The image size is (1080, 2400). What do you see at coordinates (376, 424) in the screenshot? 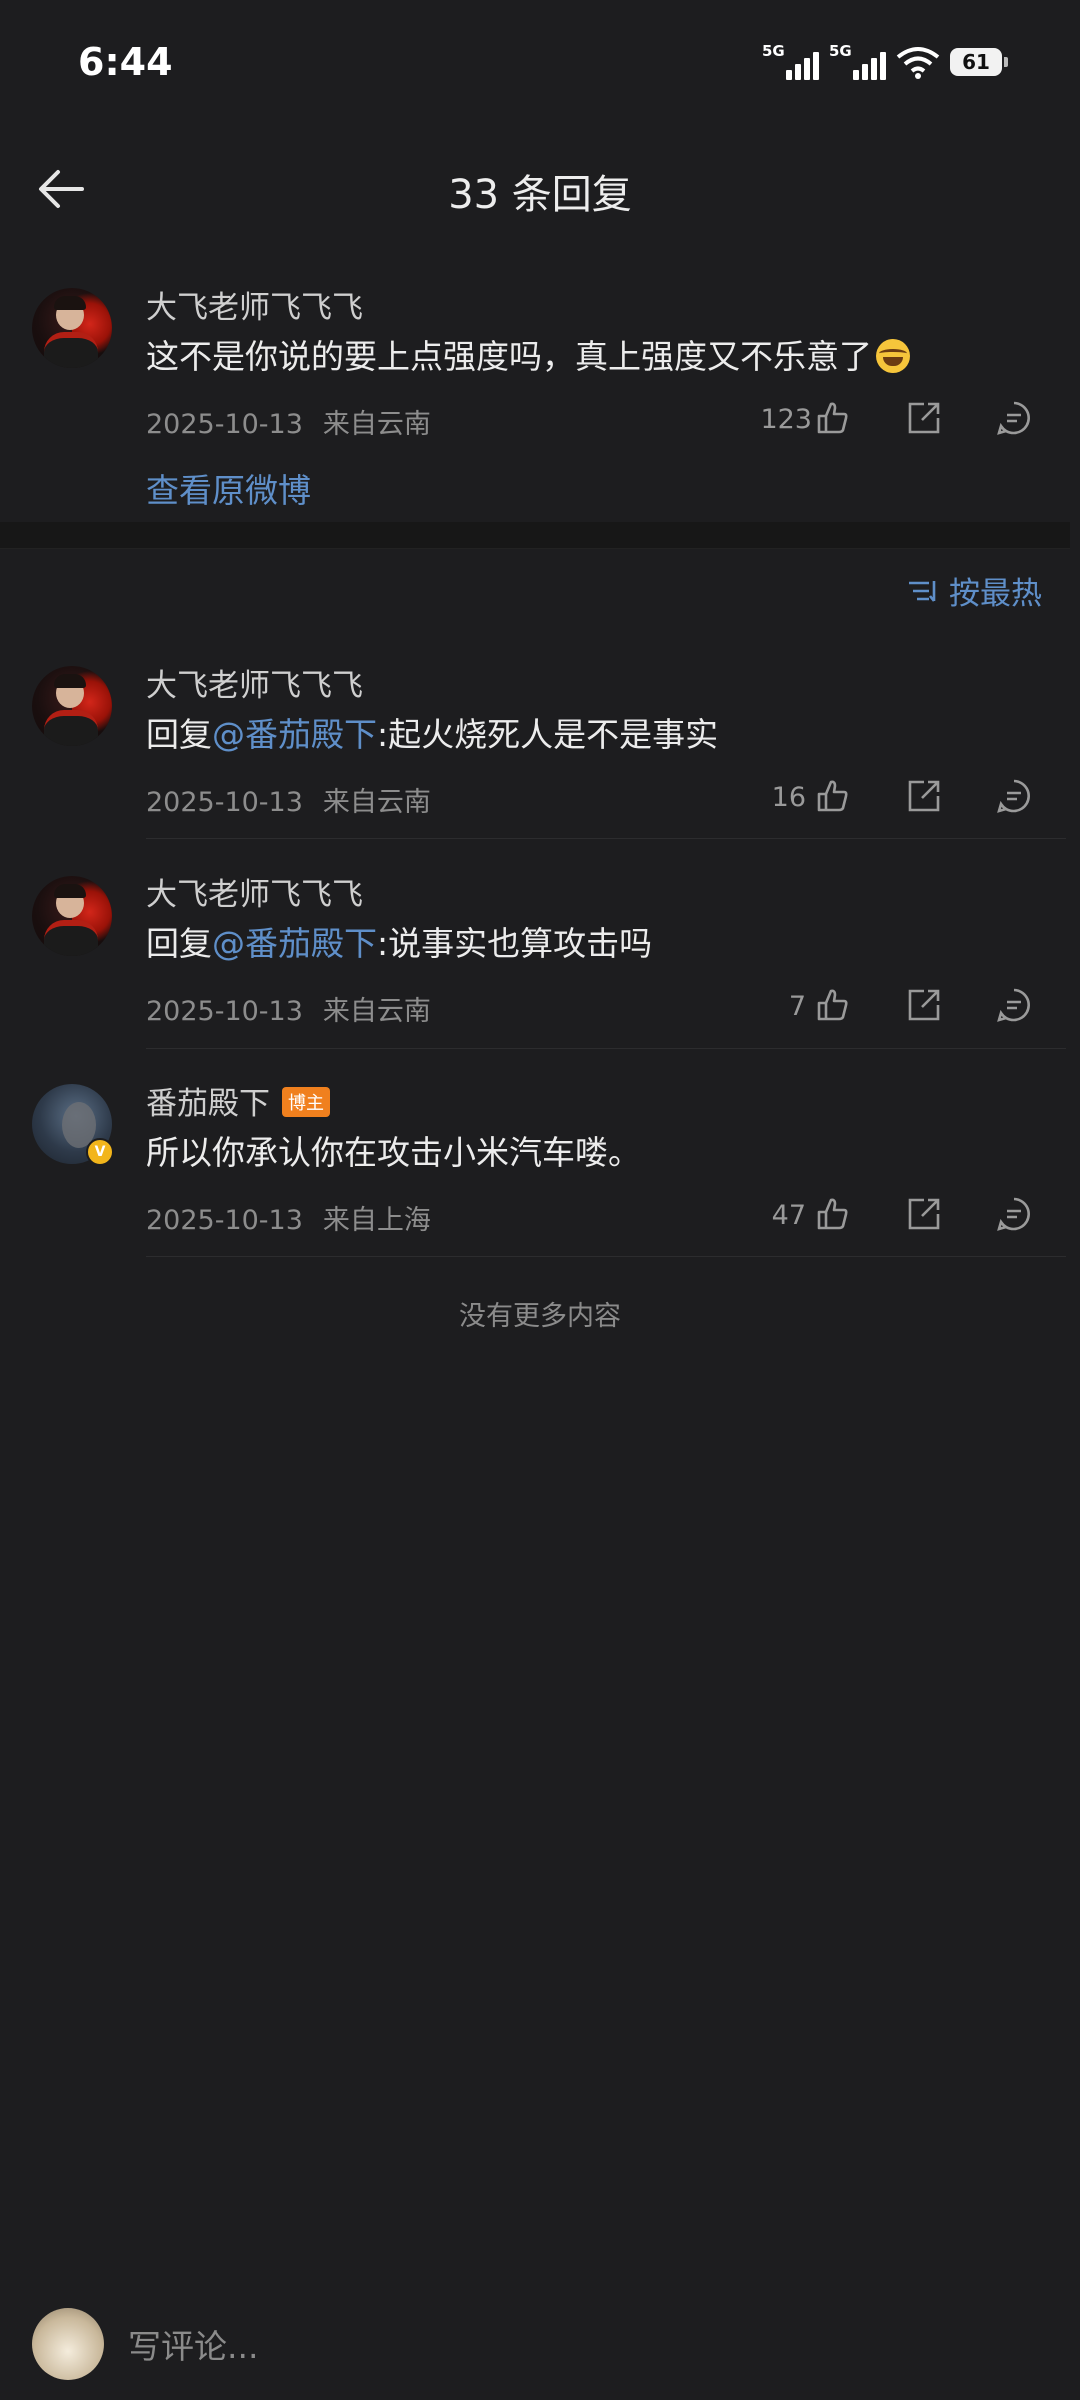
I see `comment-location: 来自云南` at bounding box center [376, 424].